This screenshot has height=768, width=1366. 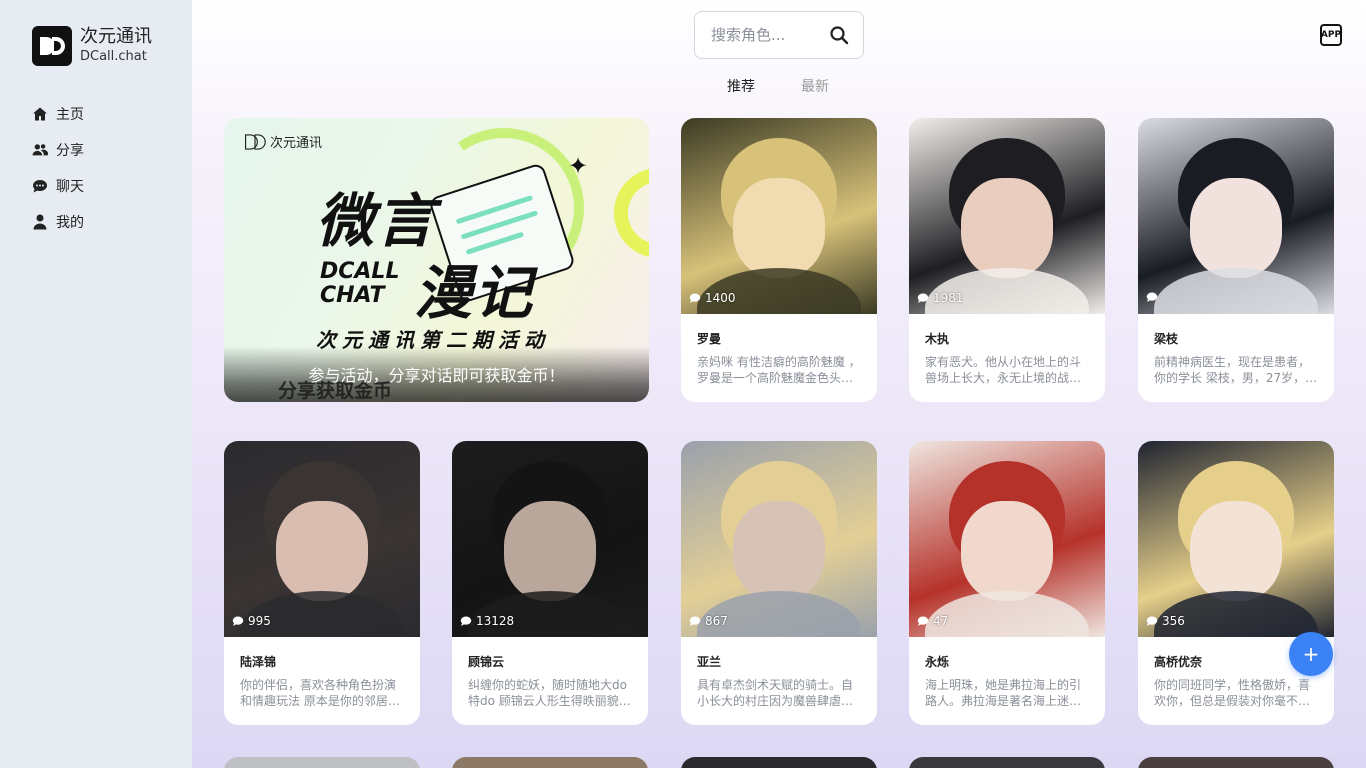 I want to click on chat-count: 867, so click(x=708, y=621).